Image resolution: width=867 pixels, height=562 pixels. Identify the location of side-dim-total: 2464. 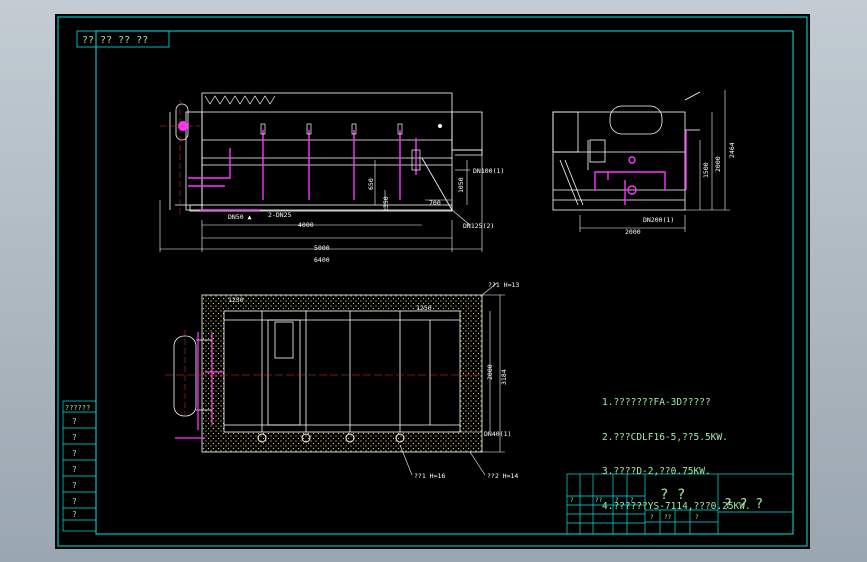
(732, 150).